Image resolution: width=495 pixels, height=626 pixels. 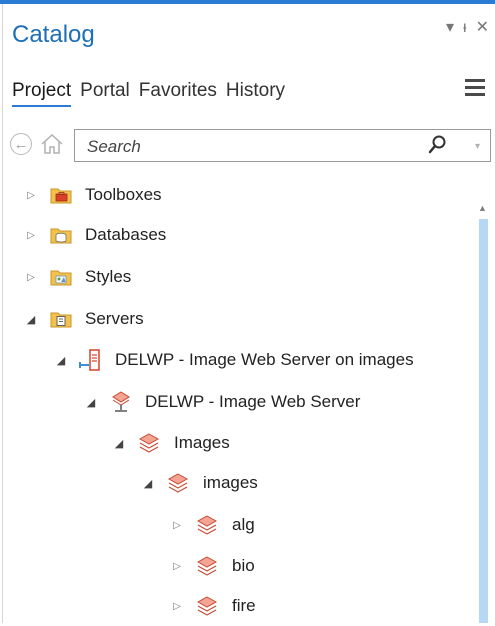 What do you see at coordinates (61, 235) in the screenshot?
I see `database-folder-icon` at bounding box center [61, 235].